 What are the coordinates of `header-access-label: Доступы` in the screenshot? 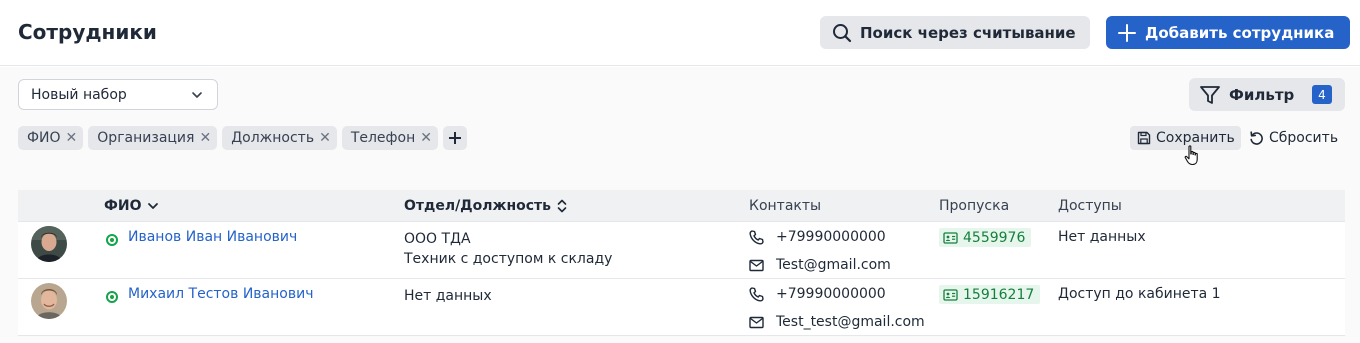 It's located at (1090, 206).